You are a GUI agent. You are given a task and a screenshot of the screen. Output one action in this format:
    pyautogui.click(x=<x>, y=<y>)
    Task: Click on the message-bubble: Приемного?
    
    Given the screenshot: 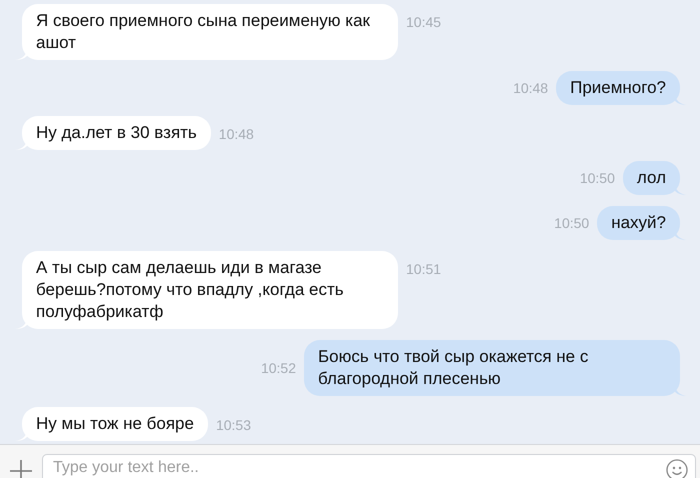 What is the action you would take?
    pyautogui.click(x=618, y=88)
    